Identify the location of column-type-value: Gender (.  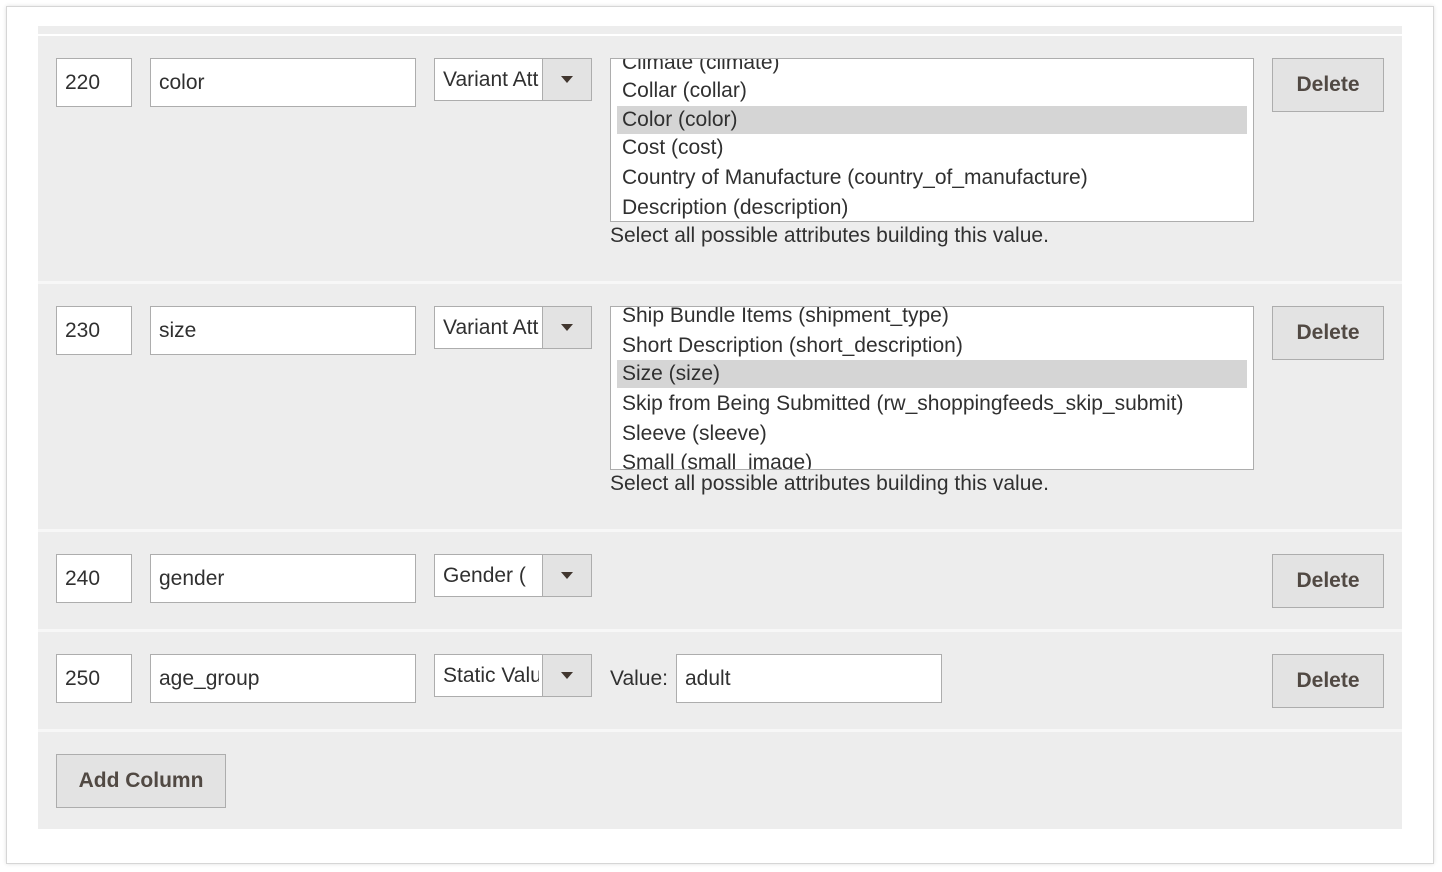
(484, 575).